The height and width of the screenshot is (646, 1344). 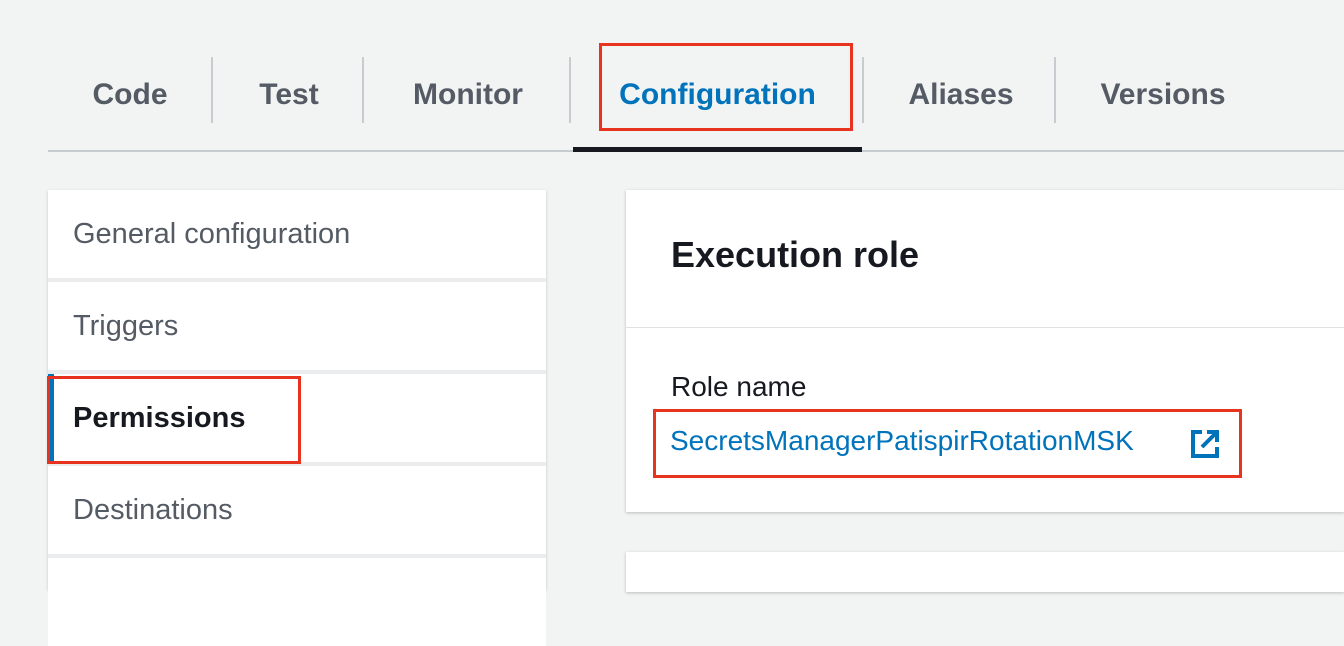 I want to click on sidebar-item-general-configuration: General configuration, so click(x=297, y=234).